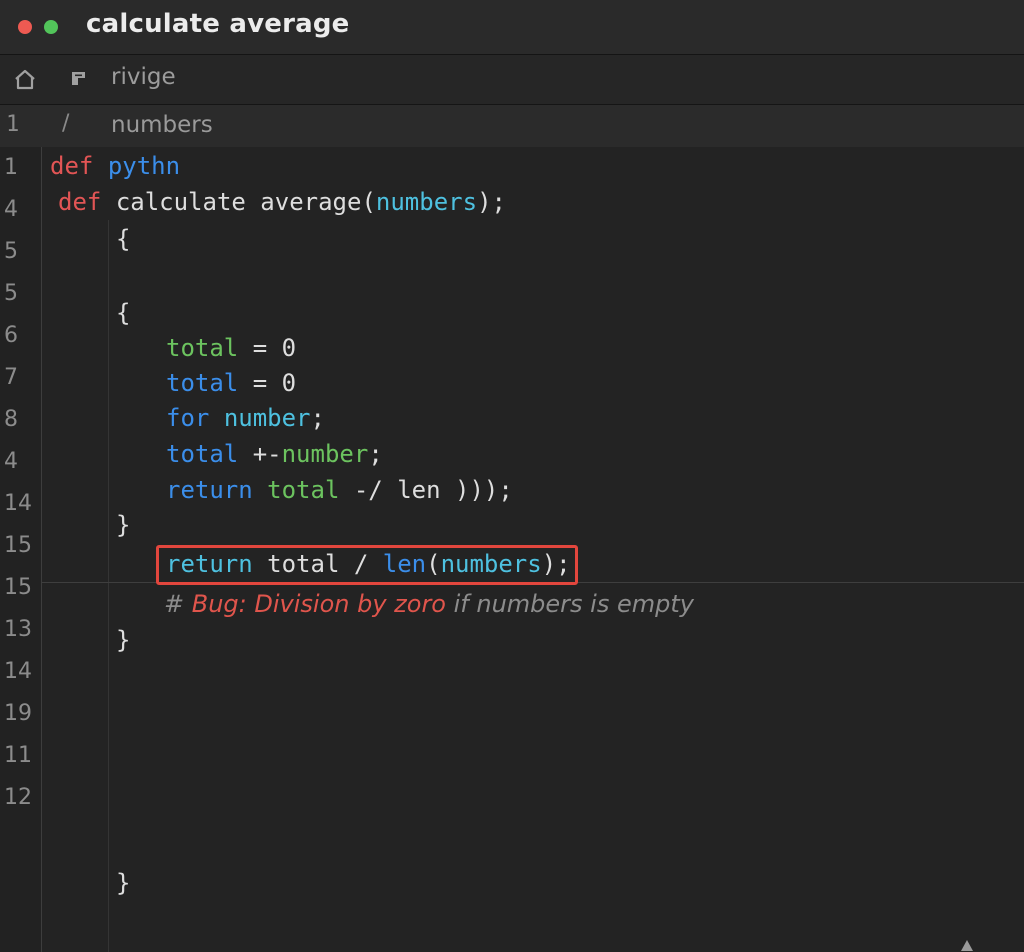  Describe the element at coordinates (512, 126) in the screenshot. I see `path-bar: 1 / numbers` at that location.